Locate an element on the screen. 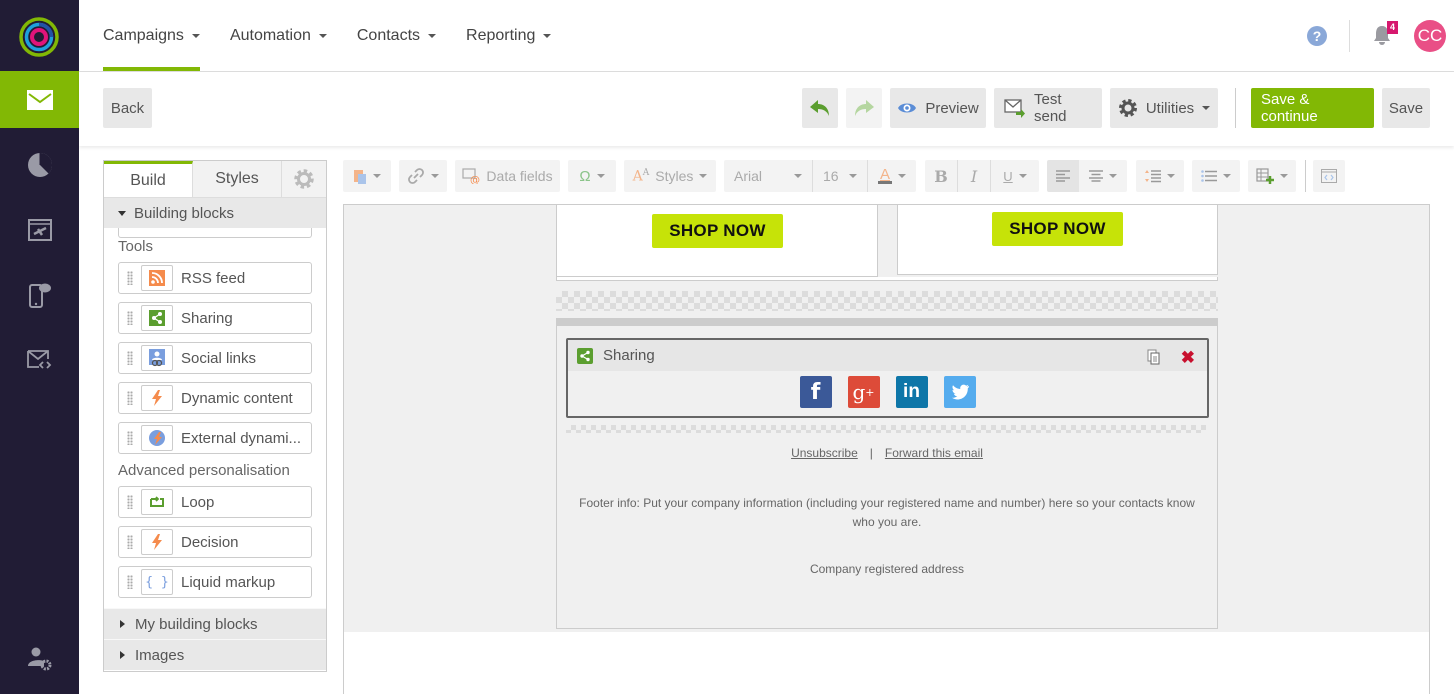  block-item-label: RSS feed is located at coordinates (213, 278).